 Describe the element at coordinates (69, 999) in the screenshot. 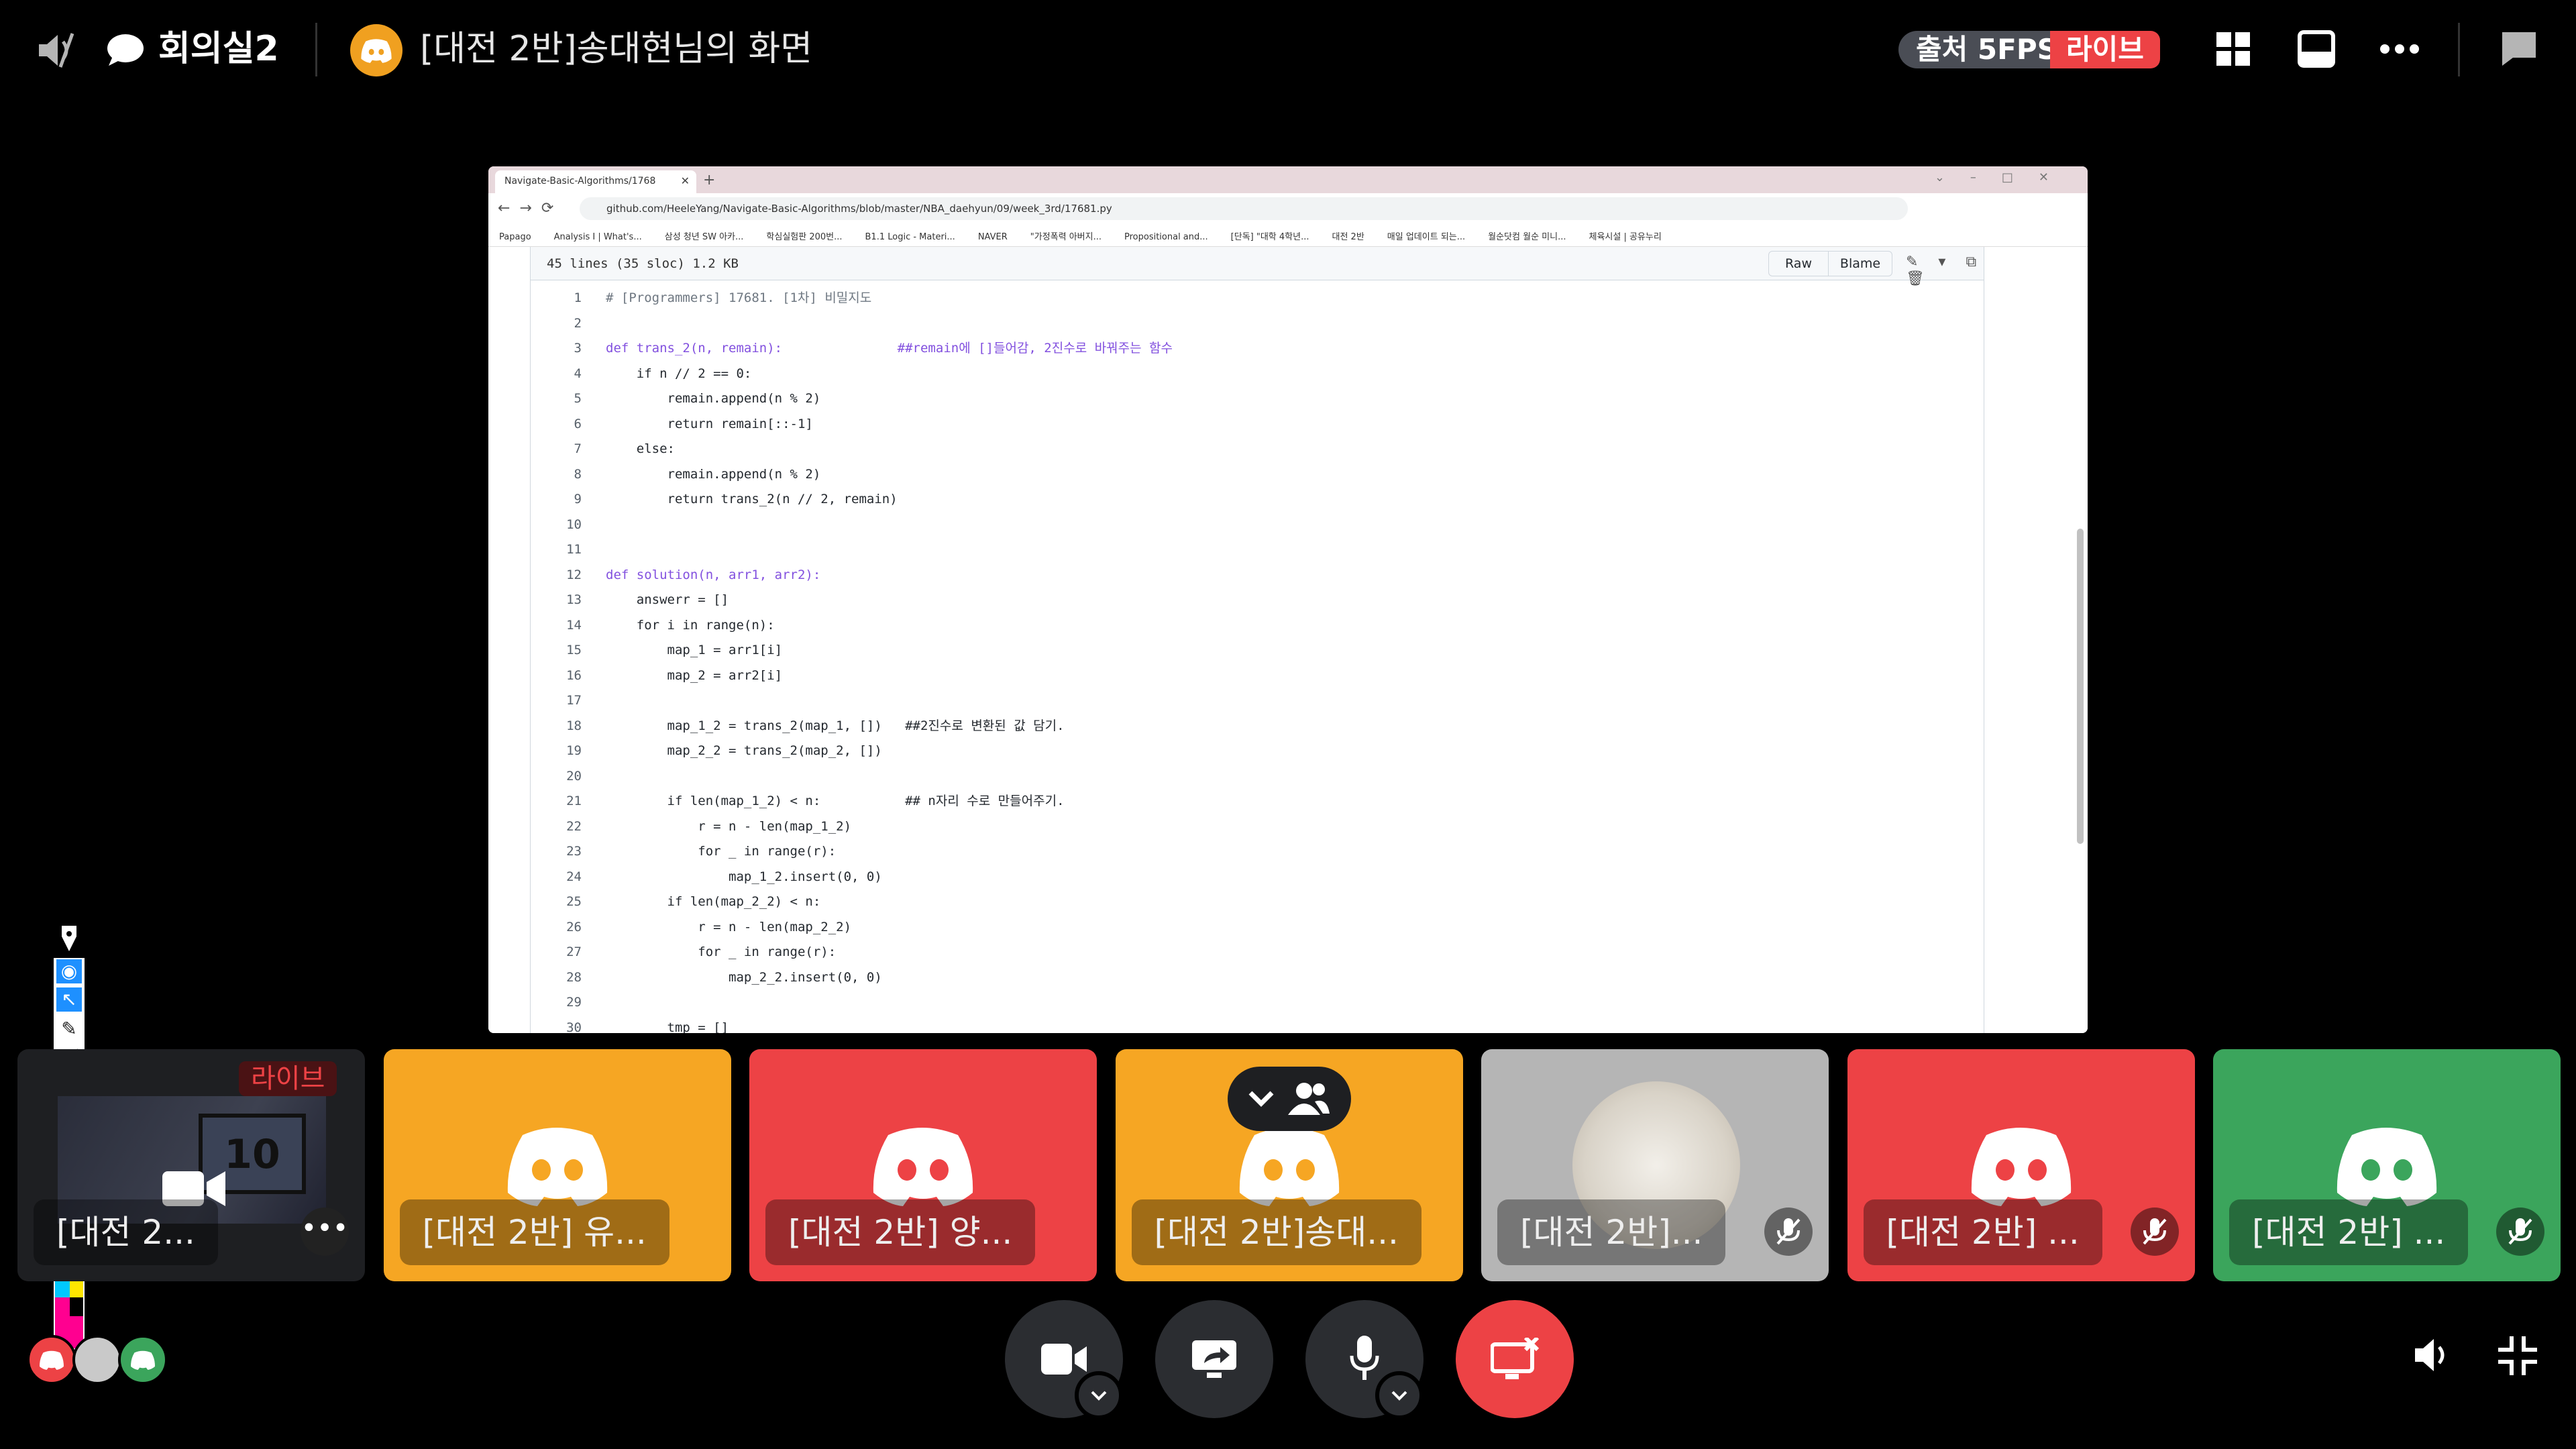

I see `cursor-icon: ↖` at that location.